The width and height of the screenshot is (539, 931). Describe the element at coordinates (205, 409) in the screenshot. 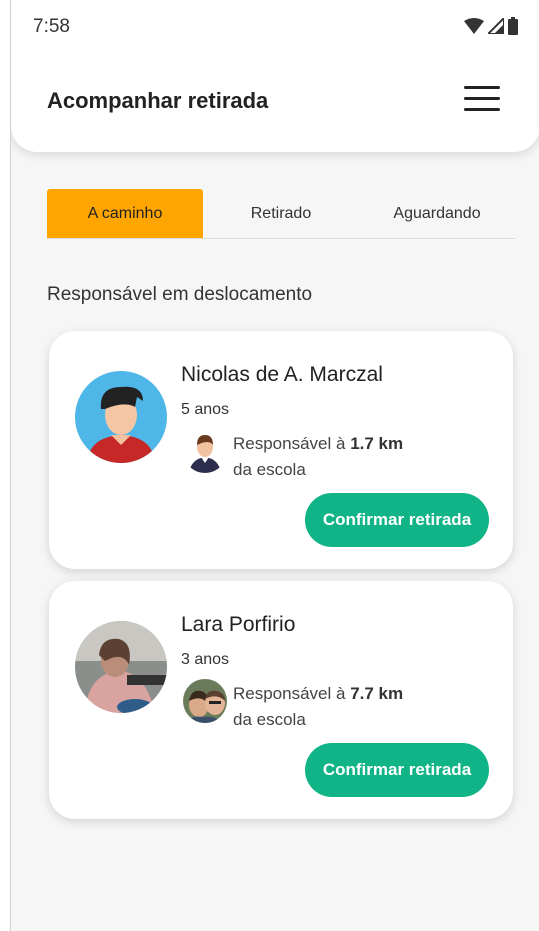

I see `child-age: 5 anos` at that location.